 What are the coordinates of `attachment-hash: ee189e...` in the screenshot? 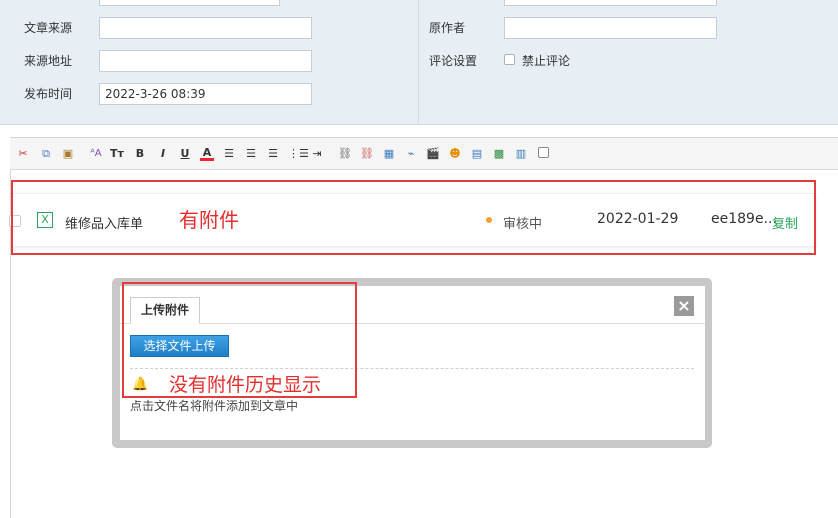 It's located at (744, 219).